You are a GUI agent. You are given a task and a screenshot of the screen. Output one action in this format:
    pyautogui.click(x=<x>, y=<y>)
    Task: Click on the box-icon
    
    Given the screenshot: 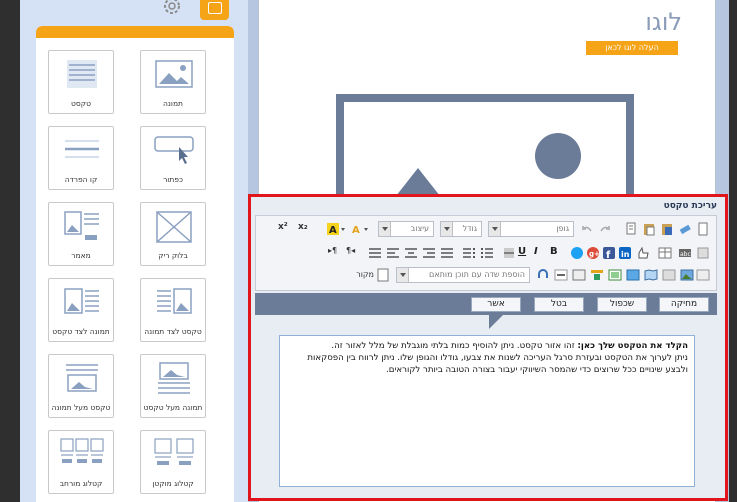 What is the action you would take?
    pyautogui.click(x=579, y=275)
    